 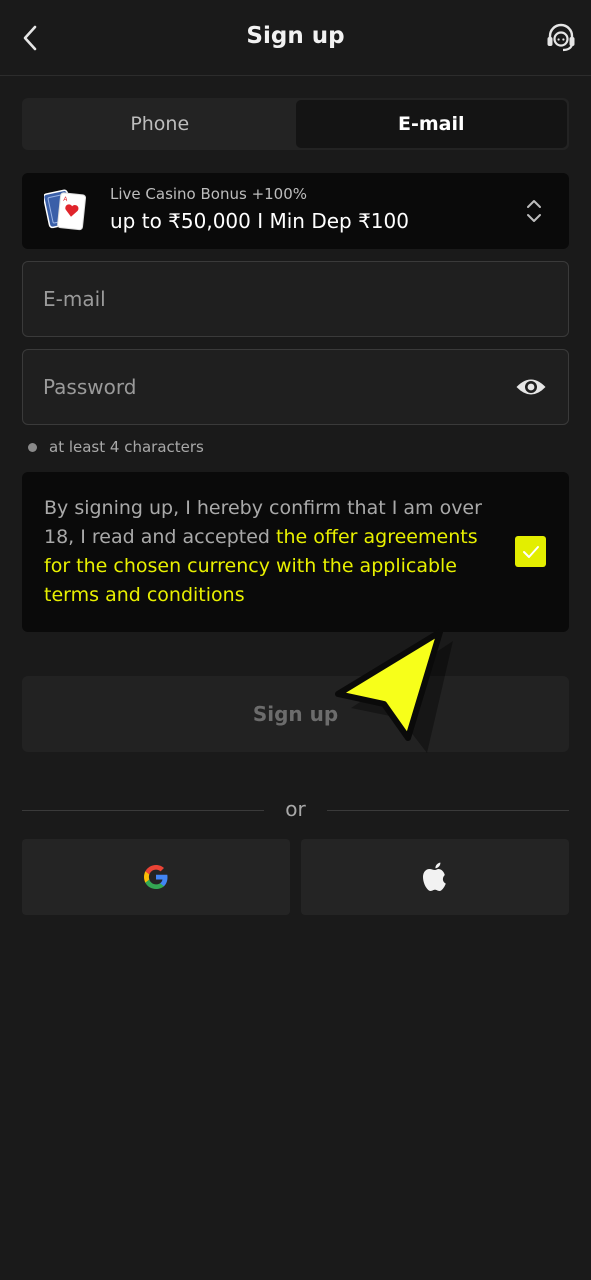 I want to click on header-bar: Sign up, so click(x=295, y=38).